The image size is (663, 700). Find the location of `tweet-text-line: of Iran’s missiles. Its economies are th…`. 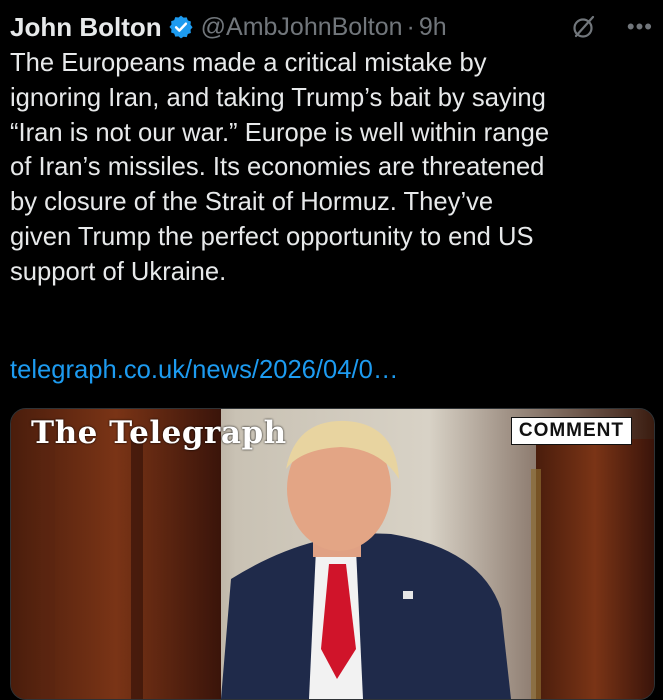

tweet-text-line: of Iran’s missiles. Its economies are th… is located at coordinates (277, 167).